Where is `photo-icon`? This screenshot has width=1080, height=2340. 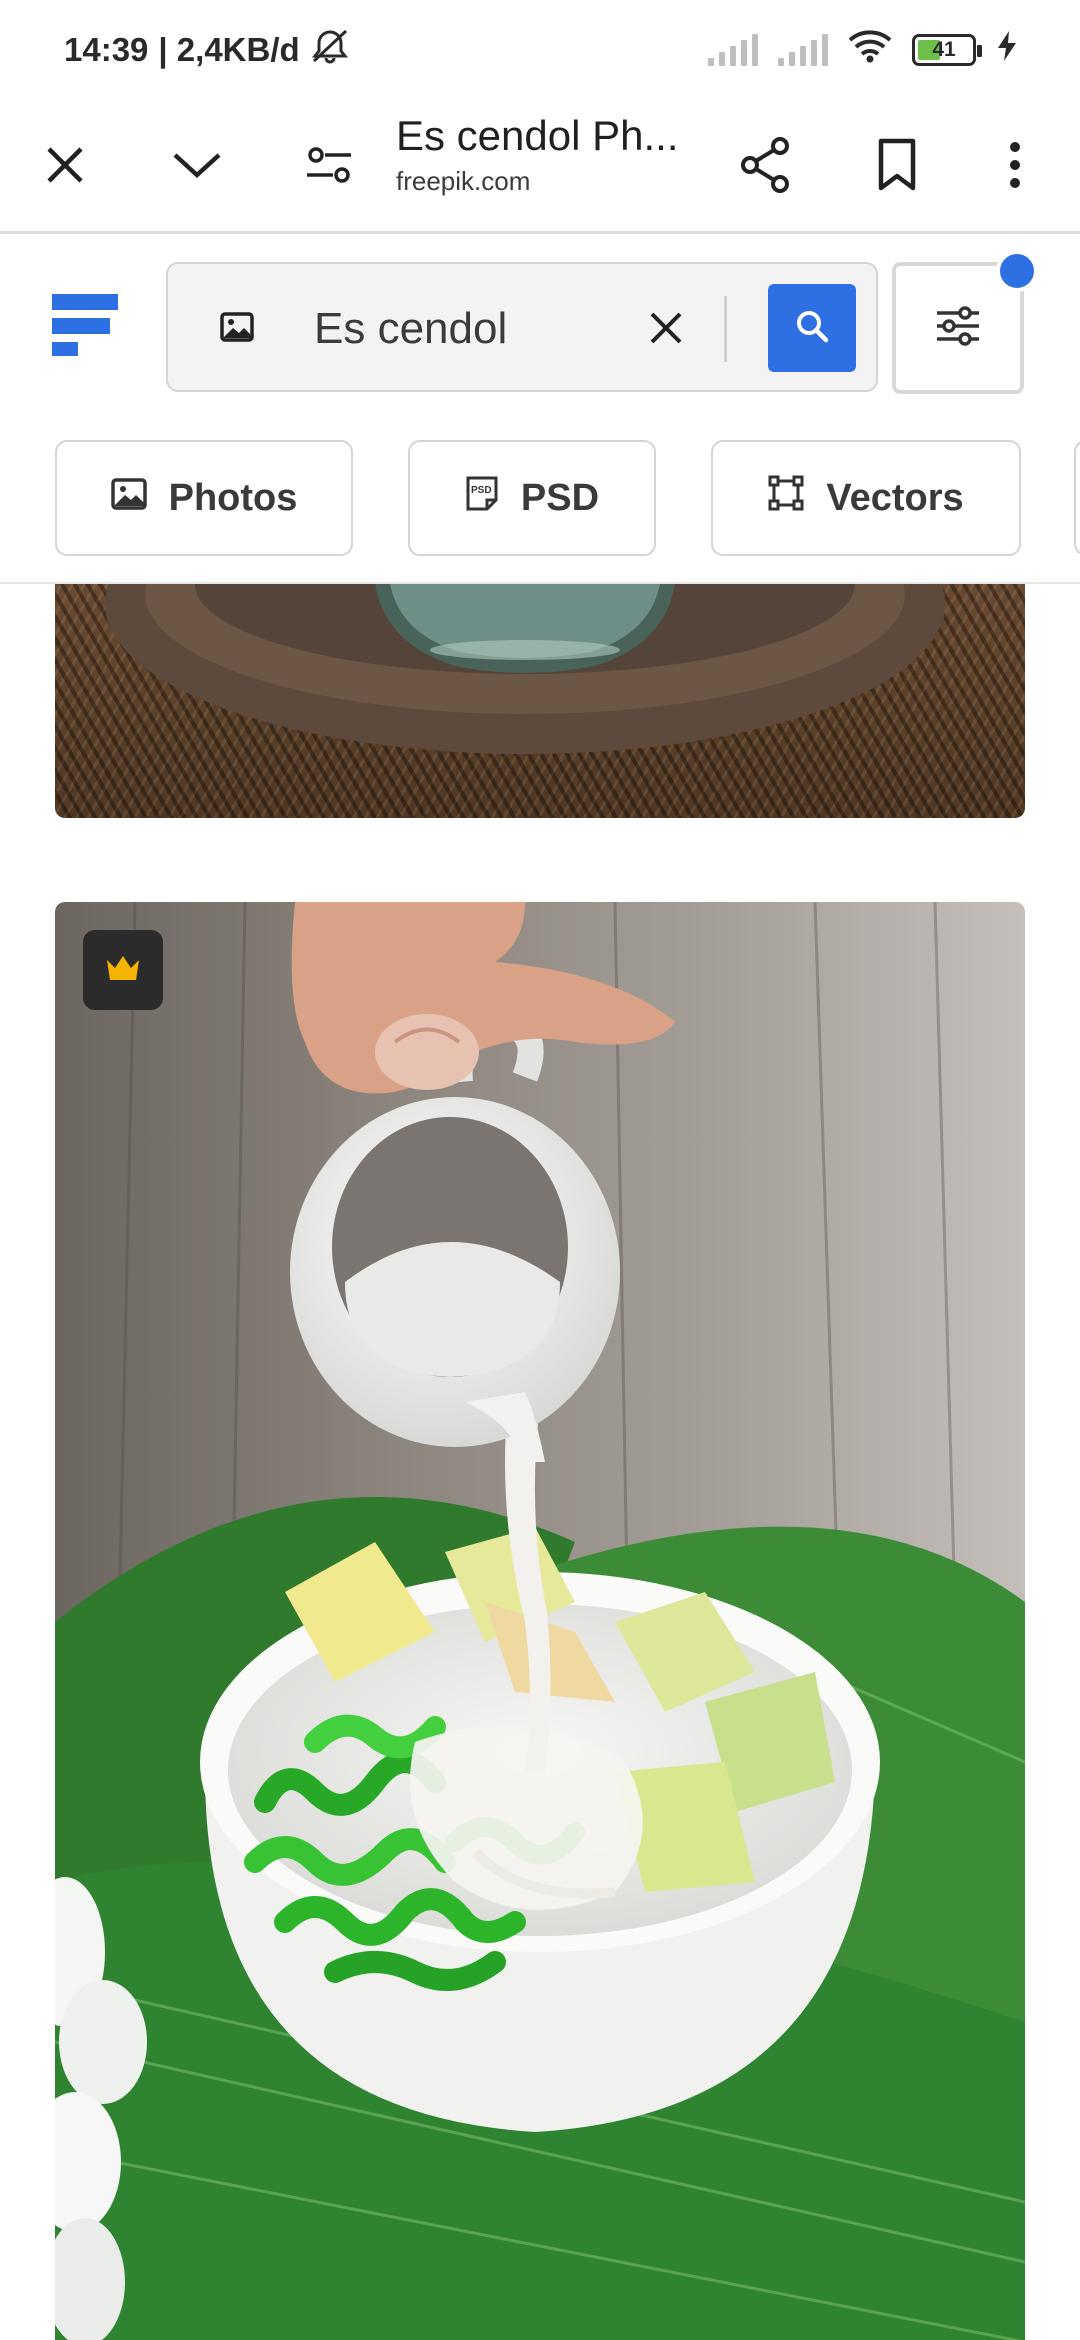
photo-icon is located at coordinates (128, 498).